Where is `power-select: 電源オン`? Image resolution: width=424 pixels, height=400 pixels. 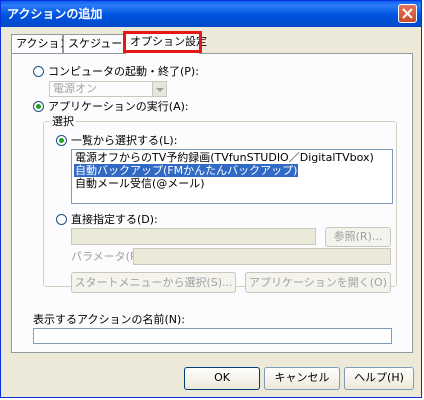 power-select: 電源オン is located at coordinates (108, 89).